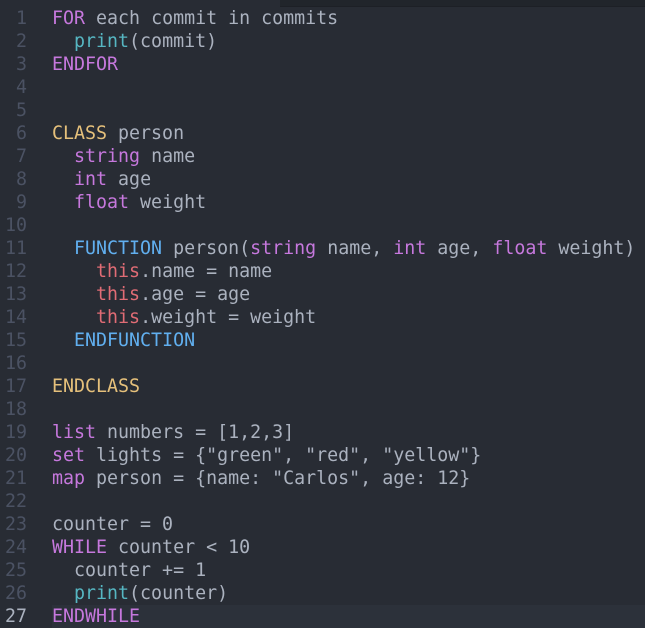 The width and height of the screenshot is (645, 628). I want to click on code-line: 21 map person = {name: "Carlos", age: 12}, so click(322, 478).